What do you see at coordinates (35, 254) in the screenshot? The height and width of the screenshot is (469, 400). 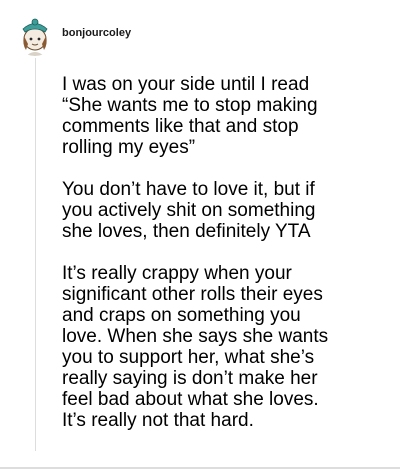 I see `thread-line-divider` at bounding box center [35, 254].